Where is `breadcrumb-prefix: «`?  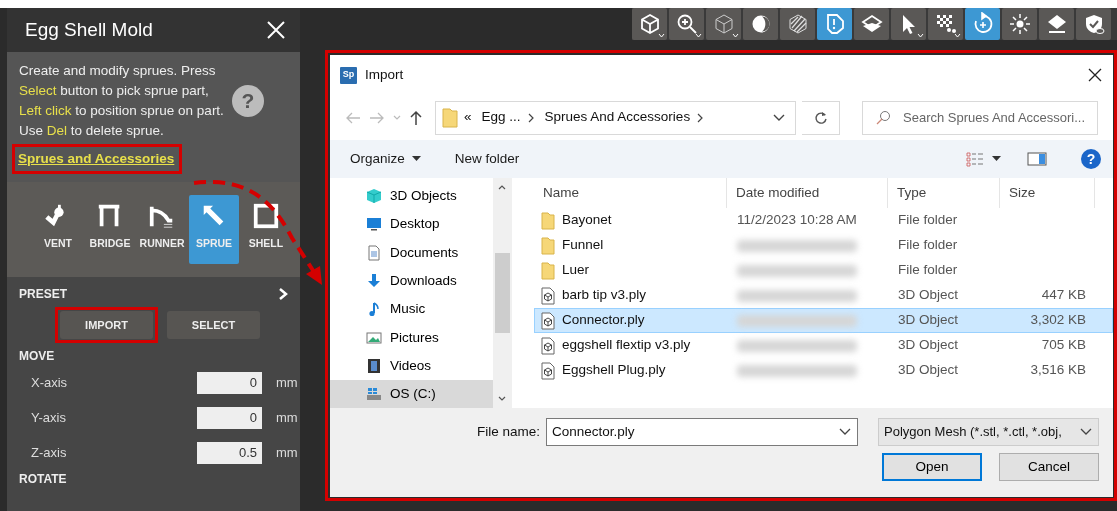 breadcrumb-prefix: « is located at coordinates (468, 117).